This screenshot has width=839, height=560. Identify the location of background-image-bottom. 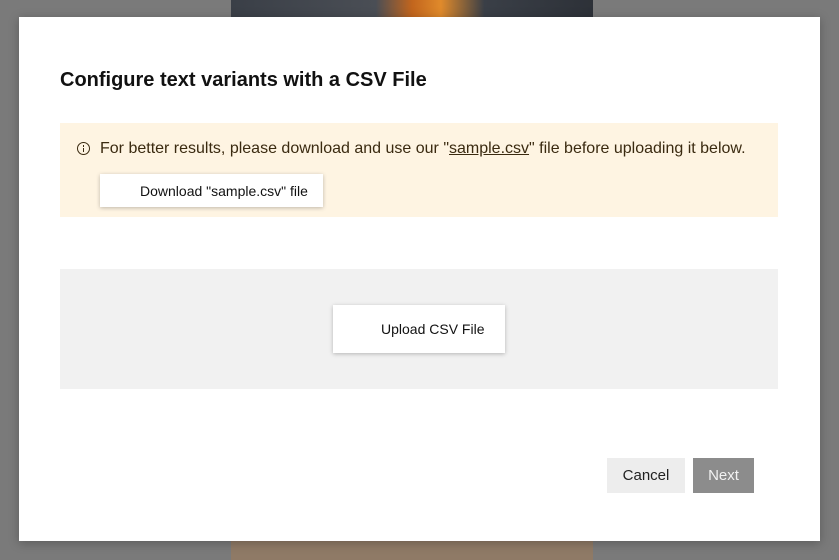
(412, 550).